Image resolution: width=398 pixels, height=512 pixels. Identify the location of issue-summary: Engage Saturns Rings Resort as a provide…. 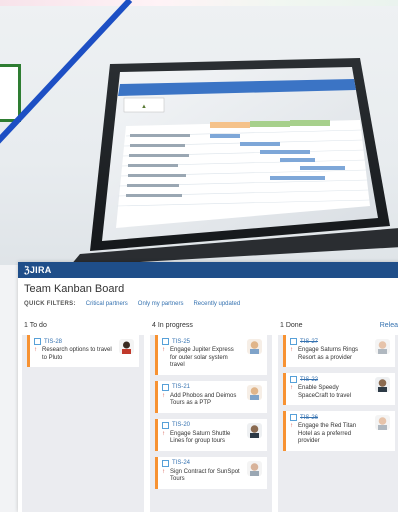
(328, 354).